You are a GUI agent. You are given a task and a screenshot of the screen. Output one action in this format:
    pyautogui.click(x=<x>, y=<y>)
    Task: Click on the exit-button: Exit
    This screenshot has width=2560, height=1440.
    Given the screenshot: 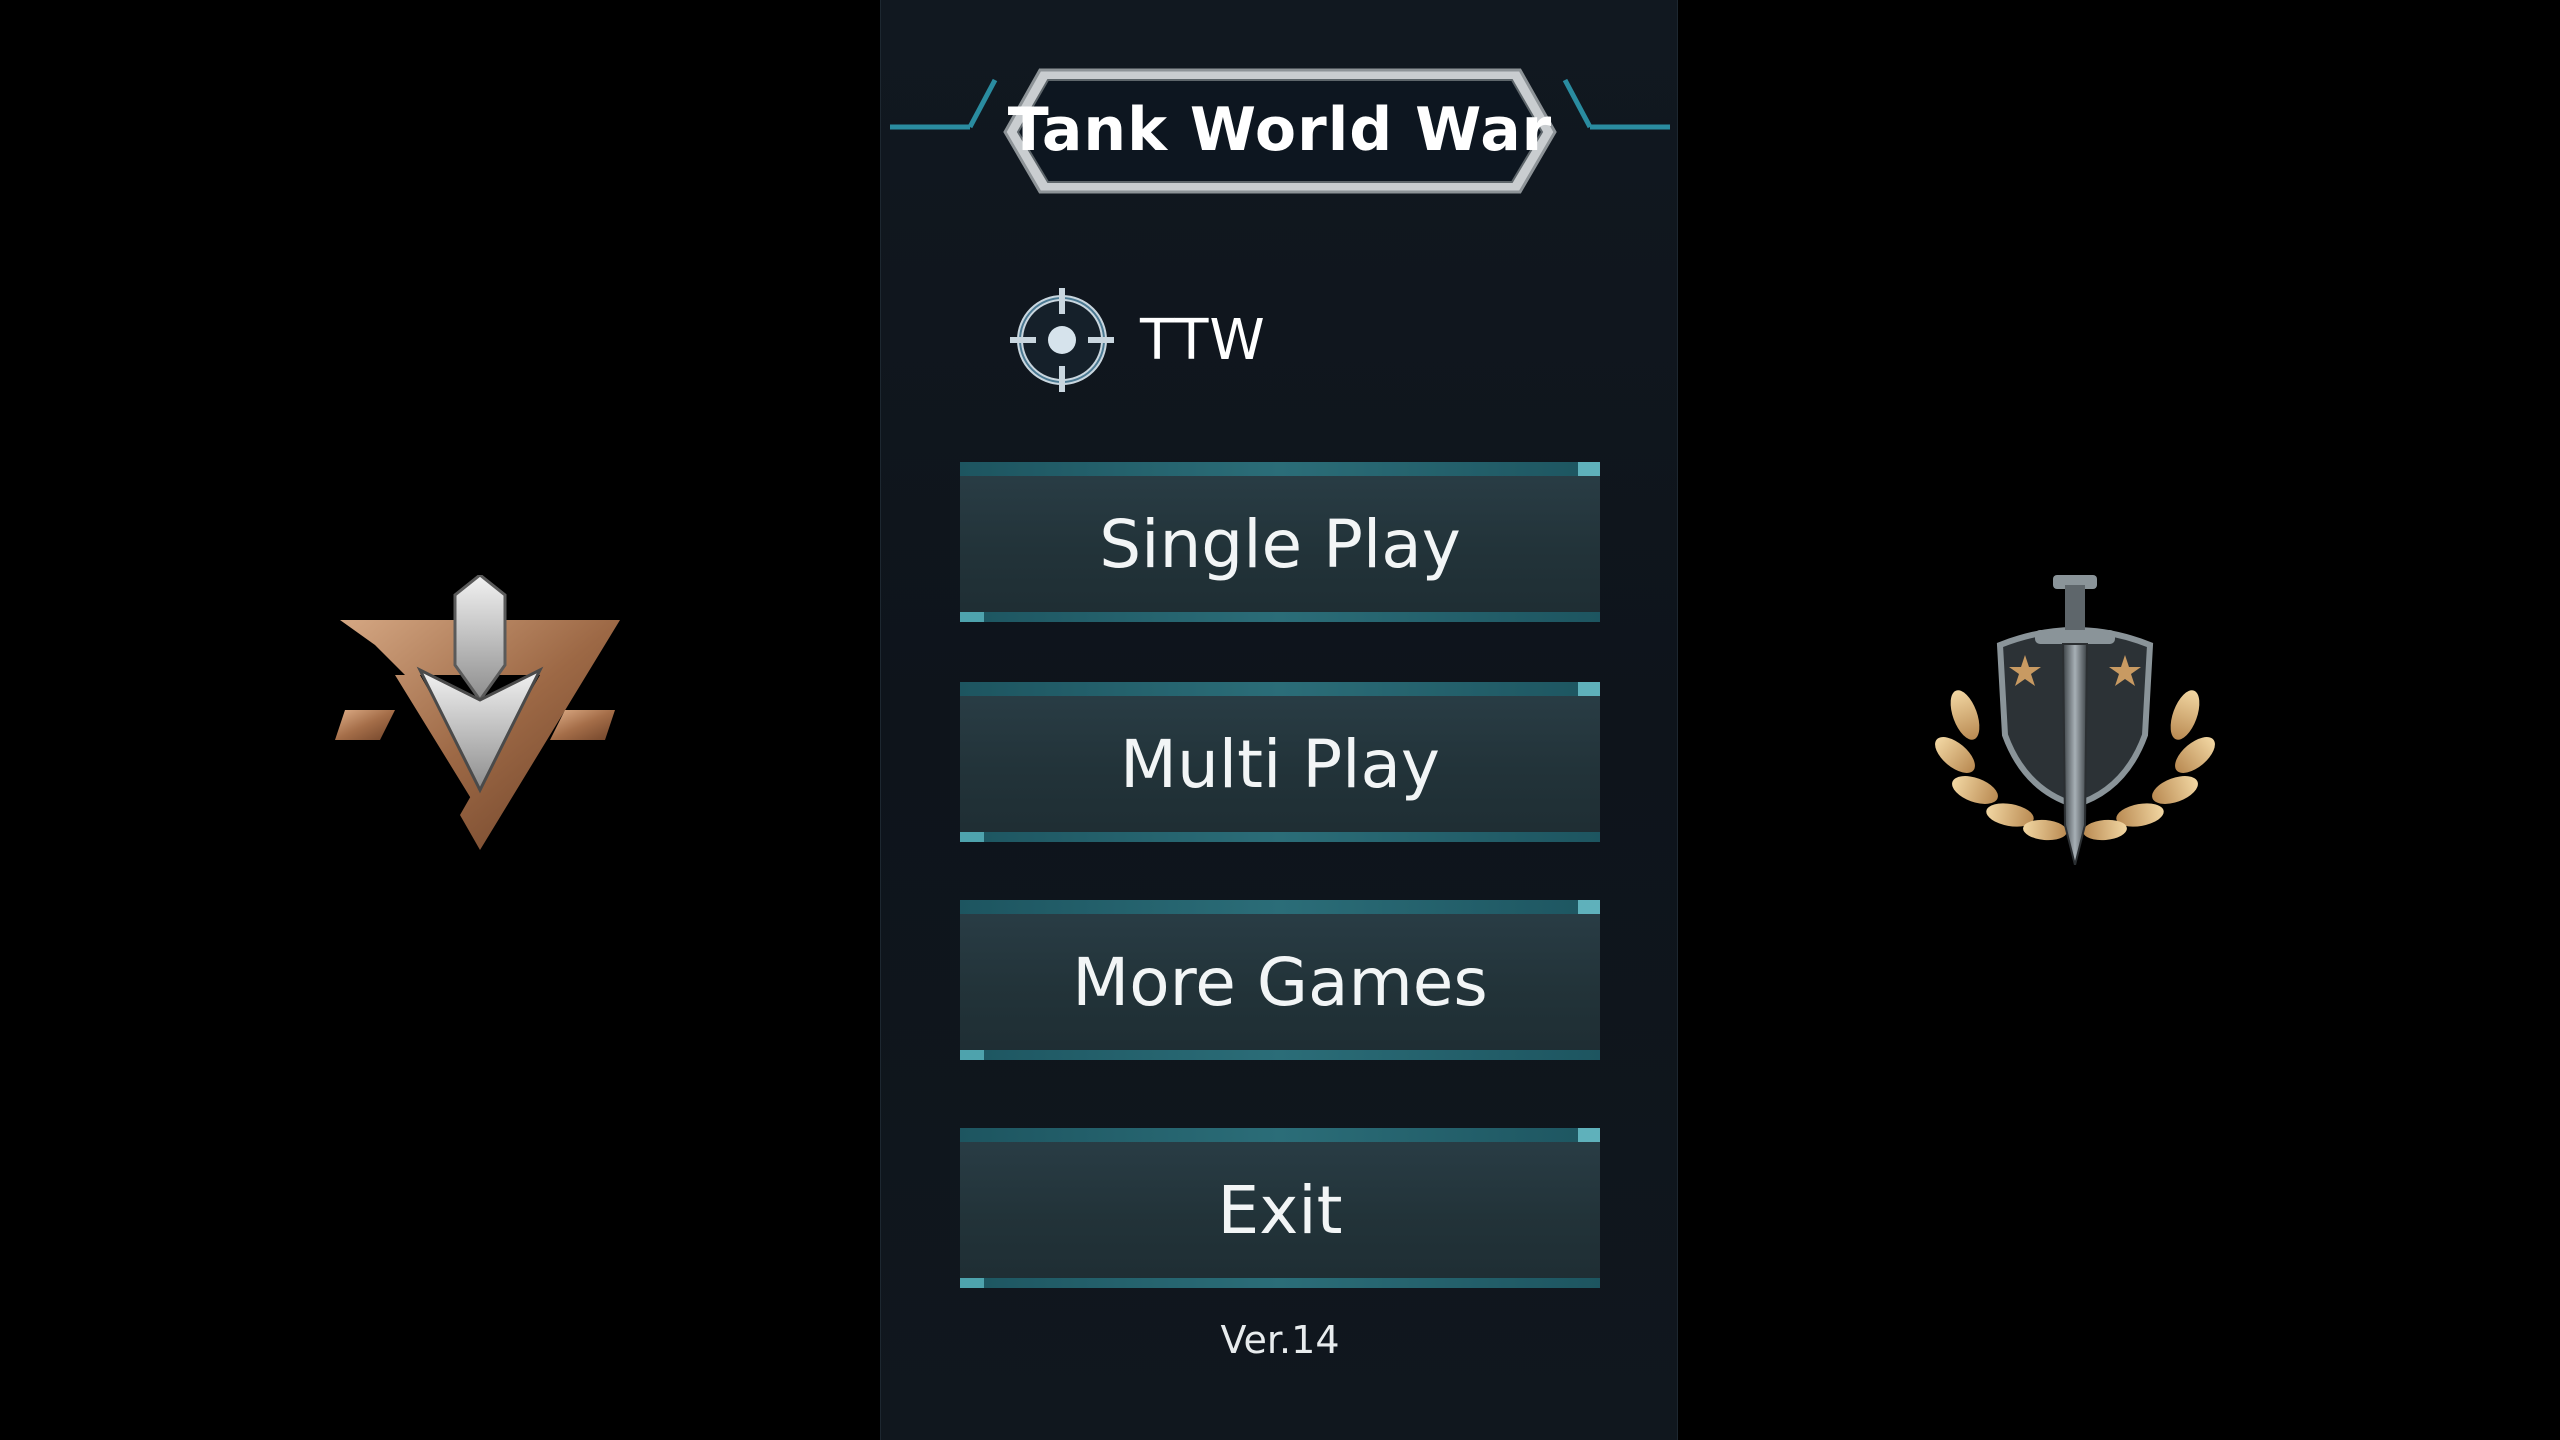 What is the action you would take?
    pyautogui.click(x=1280, y=1208)
    